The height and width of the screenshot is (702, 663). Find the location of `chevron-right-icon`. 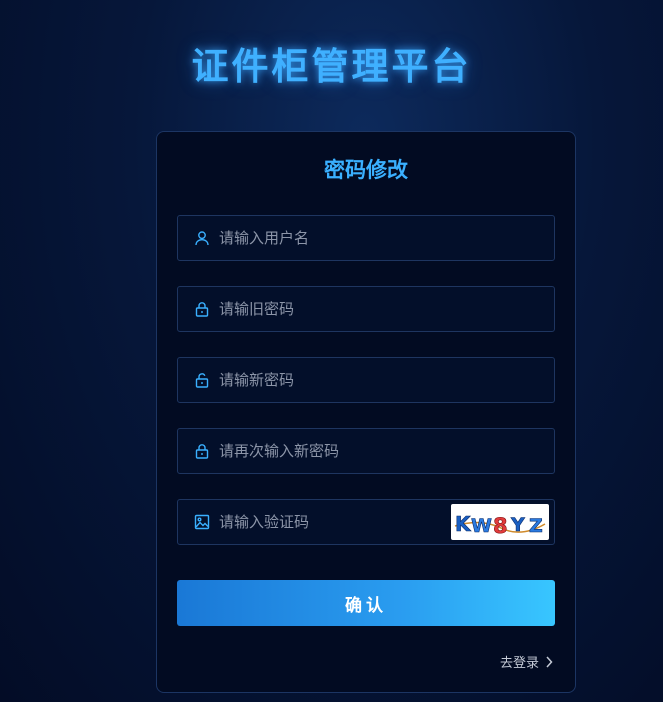

chevron-right-icon is located at coordinates (549, 661).